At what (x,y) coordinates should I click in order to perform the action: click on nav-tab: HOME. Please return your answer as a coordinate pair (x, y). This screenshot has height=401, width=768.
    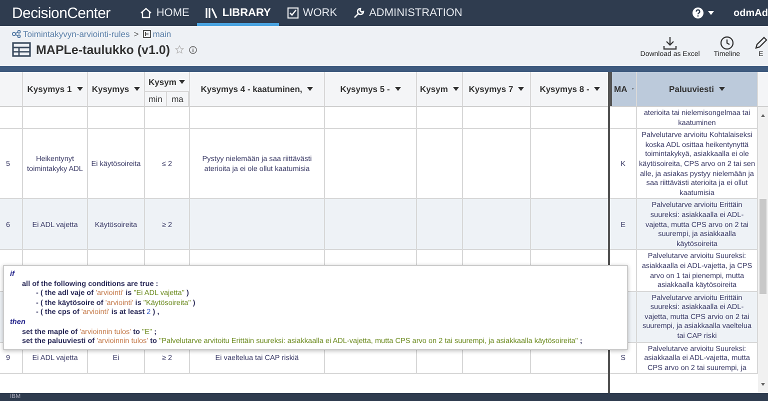
    Looking at the image, I should click on (165, 13).